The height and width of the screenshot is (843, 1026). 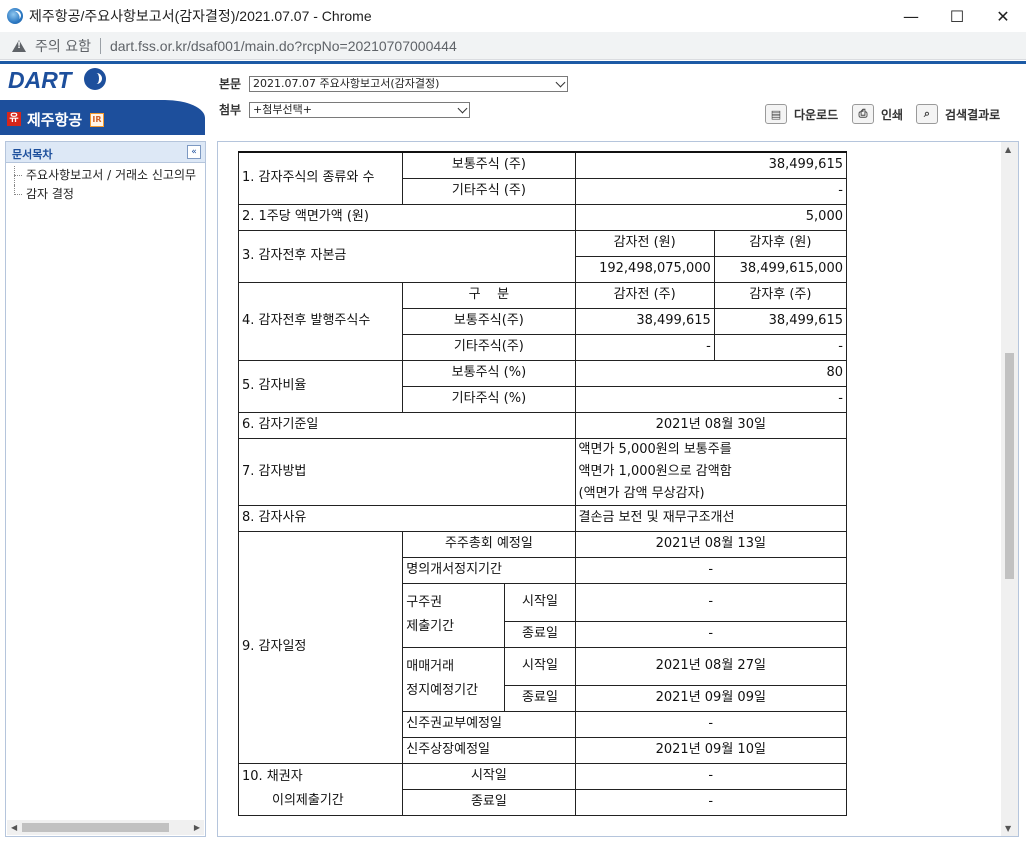 What do you see at coordinates (711, 634) in the screenshot?
I see `row-9-old-cert-end-value: -` at bounding box center [711, 634].